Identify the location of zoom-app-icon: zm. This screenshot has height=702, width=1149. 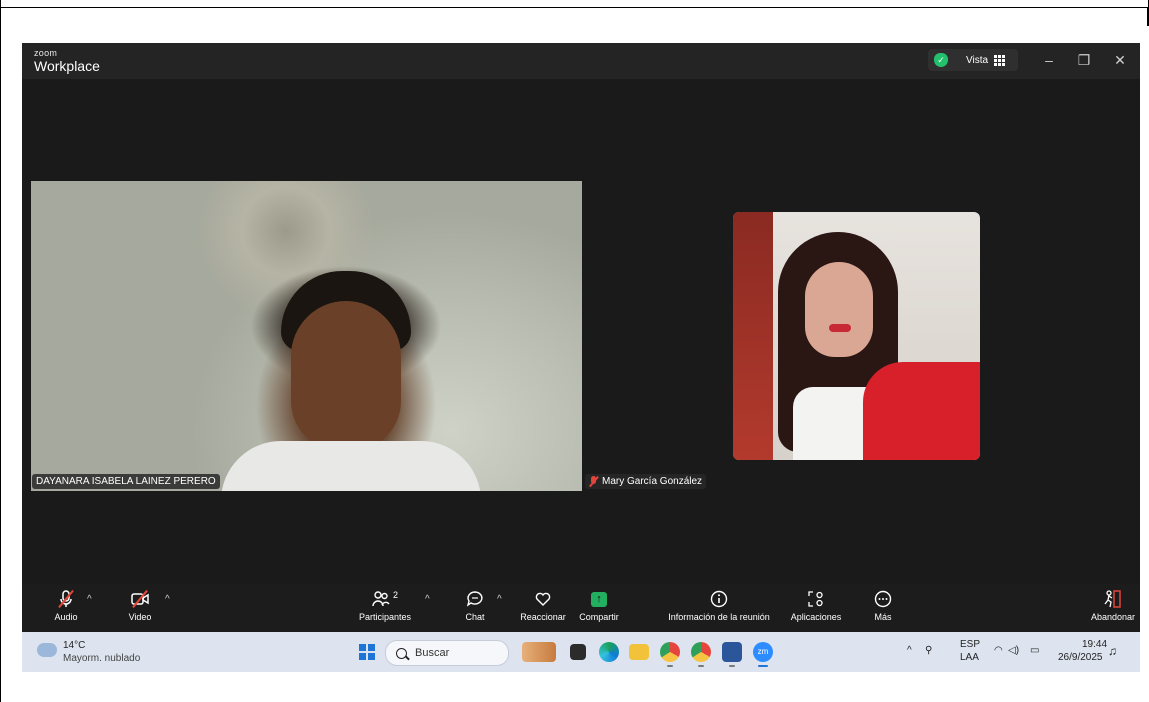
(763, 652).